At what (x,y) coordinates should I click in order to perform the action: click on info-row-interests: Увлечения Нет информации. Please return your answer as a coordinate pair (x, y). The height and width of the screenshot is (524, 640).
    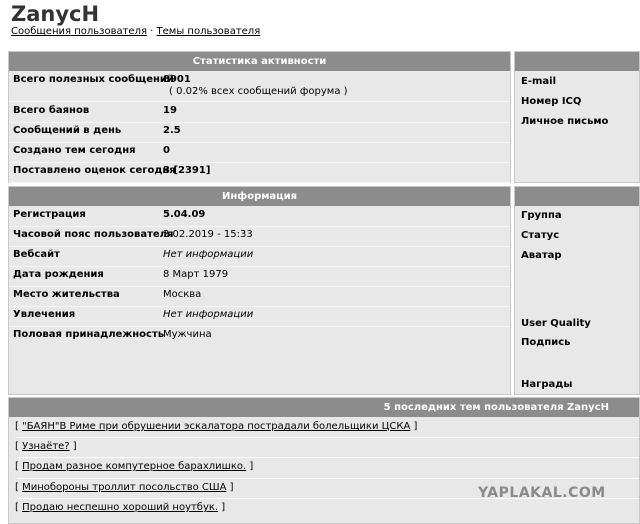
    Looking at the image, I should click on (259, 316).